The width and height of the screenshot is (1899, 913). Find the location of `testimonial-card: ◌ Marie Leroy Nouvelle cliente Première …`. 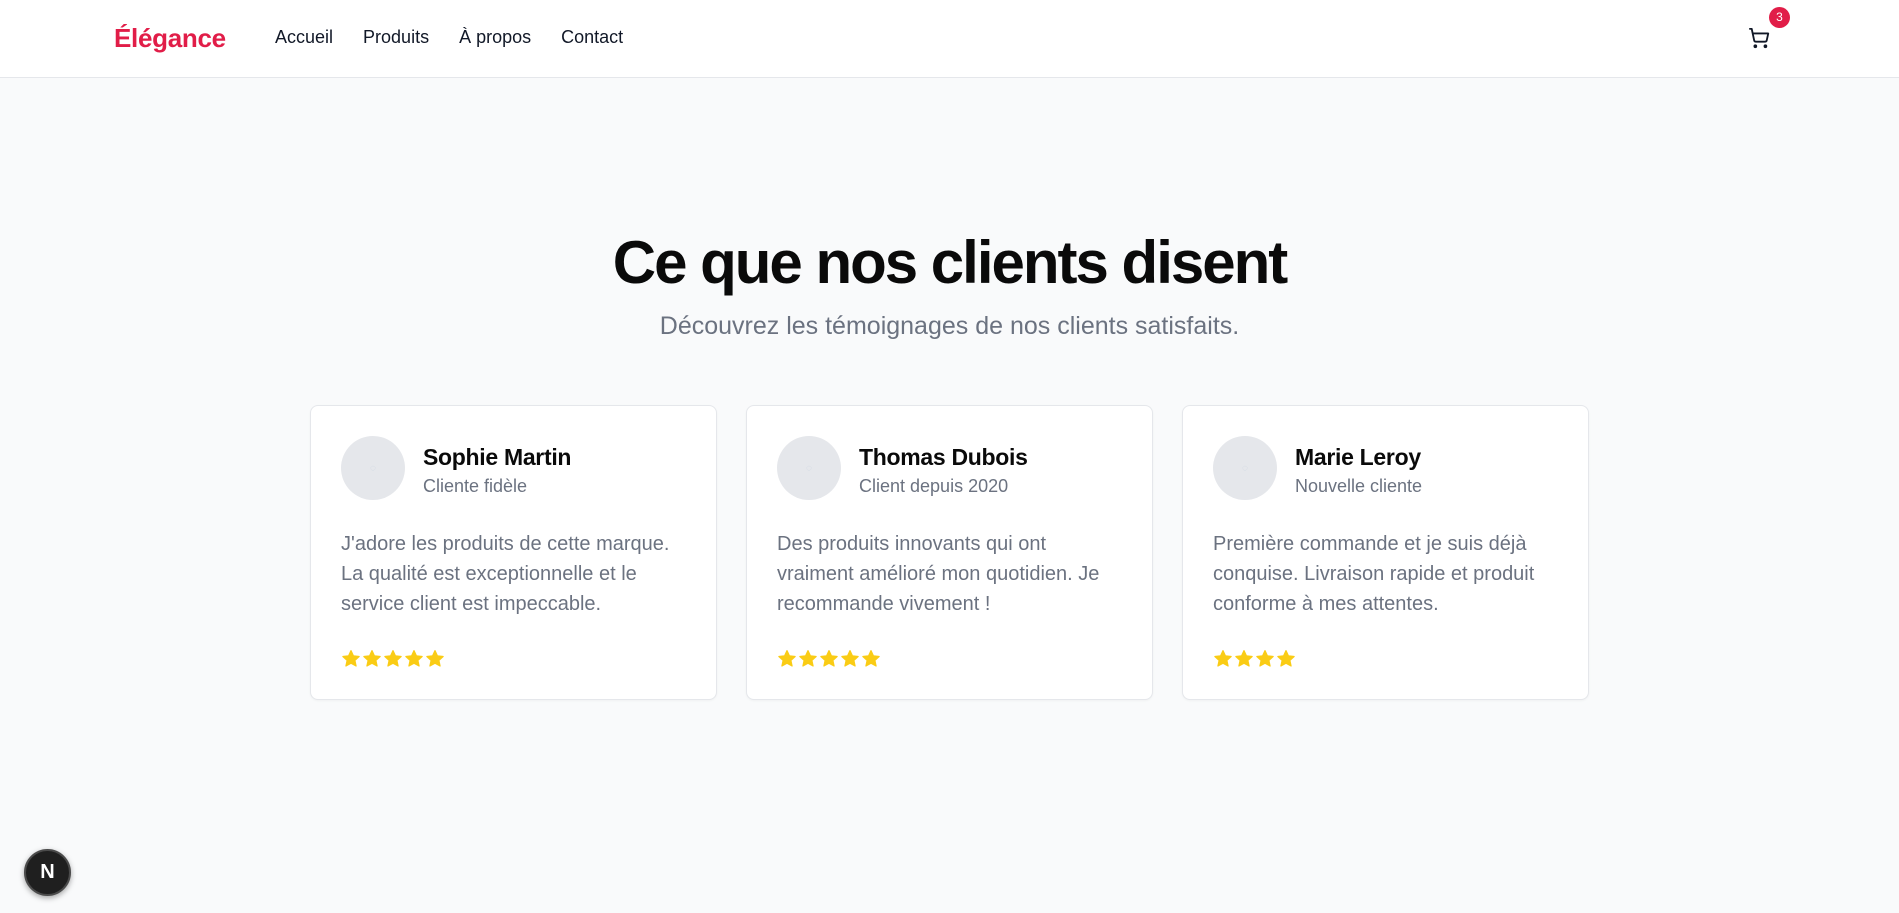

testimonial-card: ◌ Marie Leroy Nouvelle cliente Première … is located at coordinates (1385, 552).